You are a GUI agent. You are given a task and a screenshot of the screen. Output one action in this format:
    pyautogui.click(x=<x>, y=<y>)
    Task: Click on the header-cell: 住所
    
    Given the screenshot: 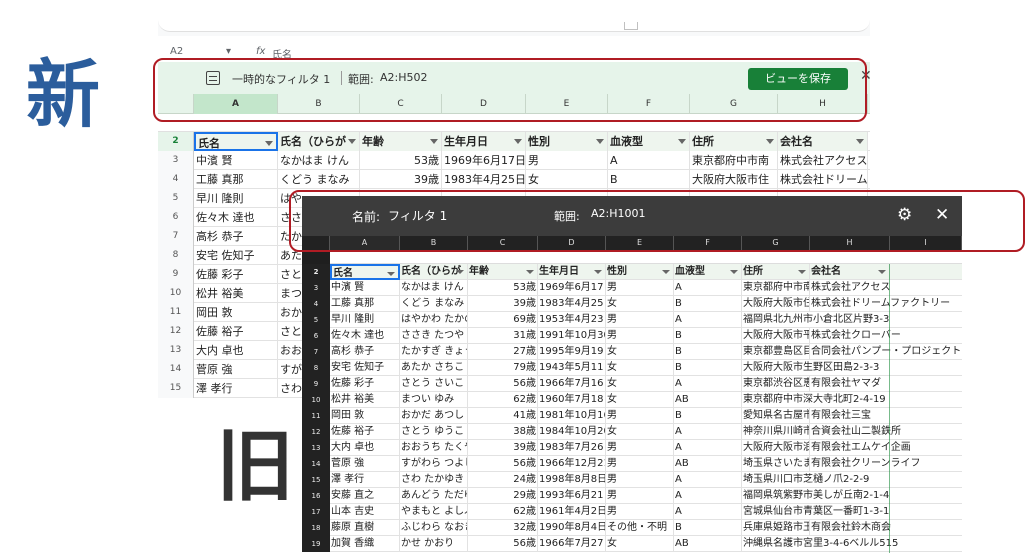 What is the action you would take?
    pyautogui.click(x=776, y=272)
    